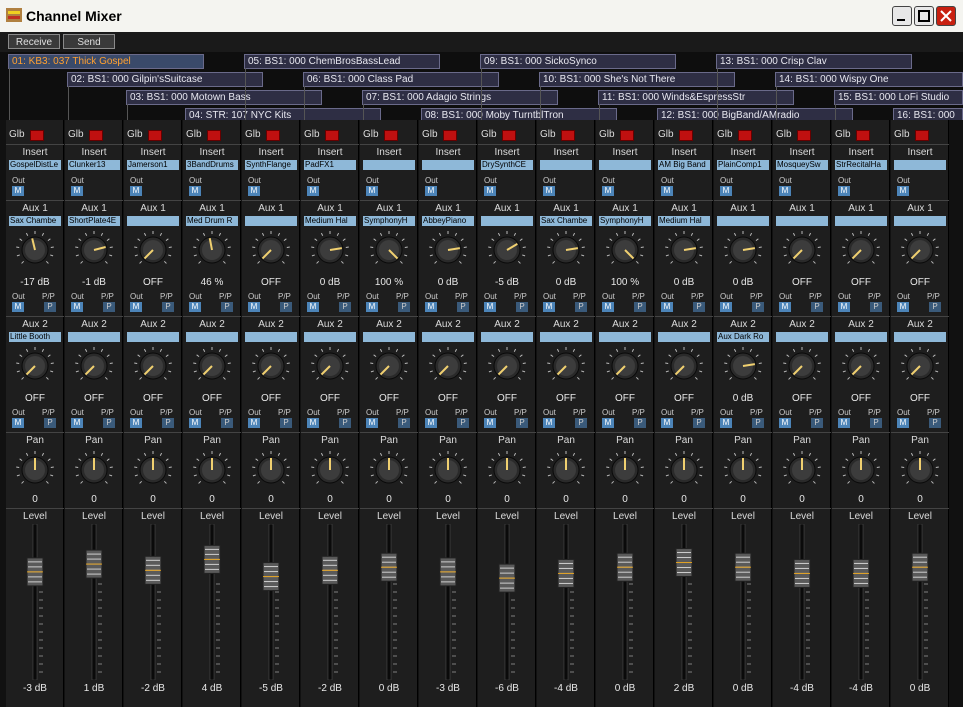 The height and width of the screenshot is (707, 963). What do you see at coordinates (566, 221) in the screenshot?
I see `aux1-slot: Sax Chambe` at bounding box center [566, 221].